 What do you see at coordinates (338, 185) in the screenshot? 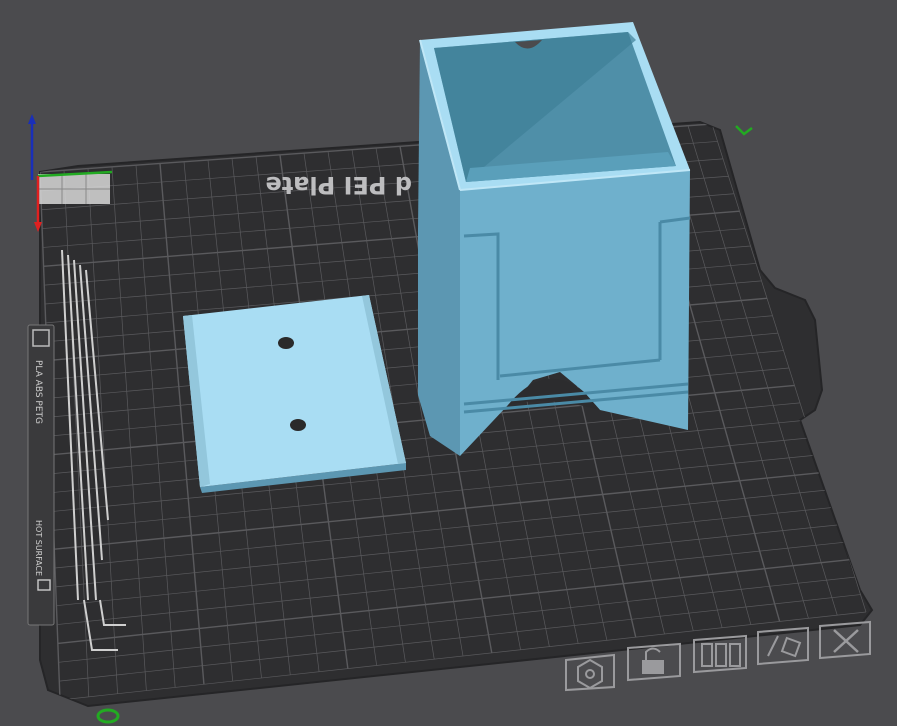
I see `plate-label: d PEI Plate` at bounding box center [338, 185].